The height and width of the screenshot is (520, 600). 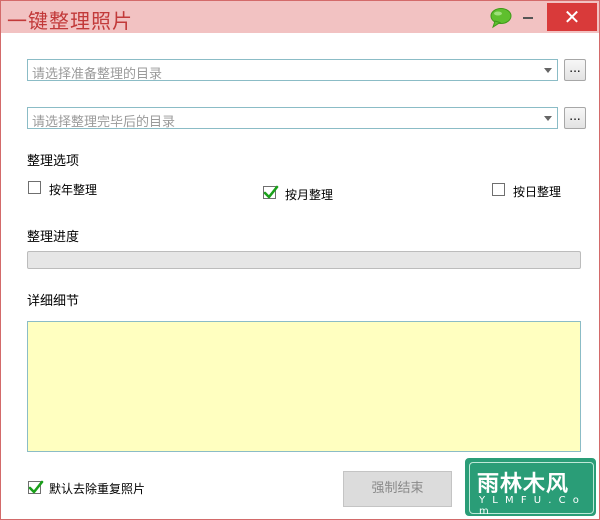 I want to click on watermark-url: Y L M F U . C o m, so click(x=530, y=506).